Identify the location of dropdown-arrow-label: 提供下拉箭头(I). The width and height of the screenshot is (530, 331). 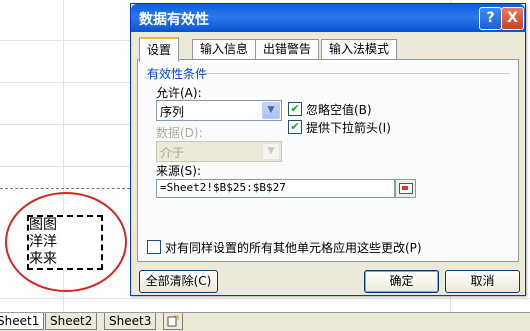
(348, 127).